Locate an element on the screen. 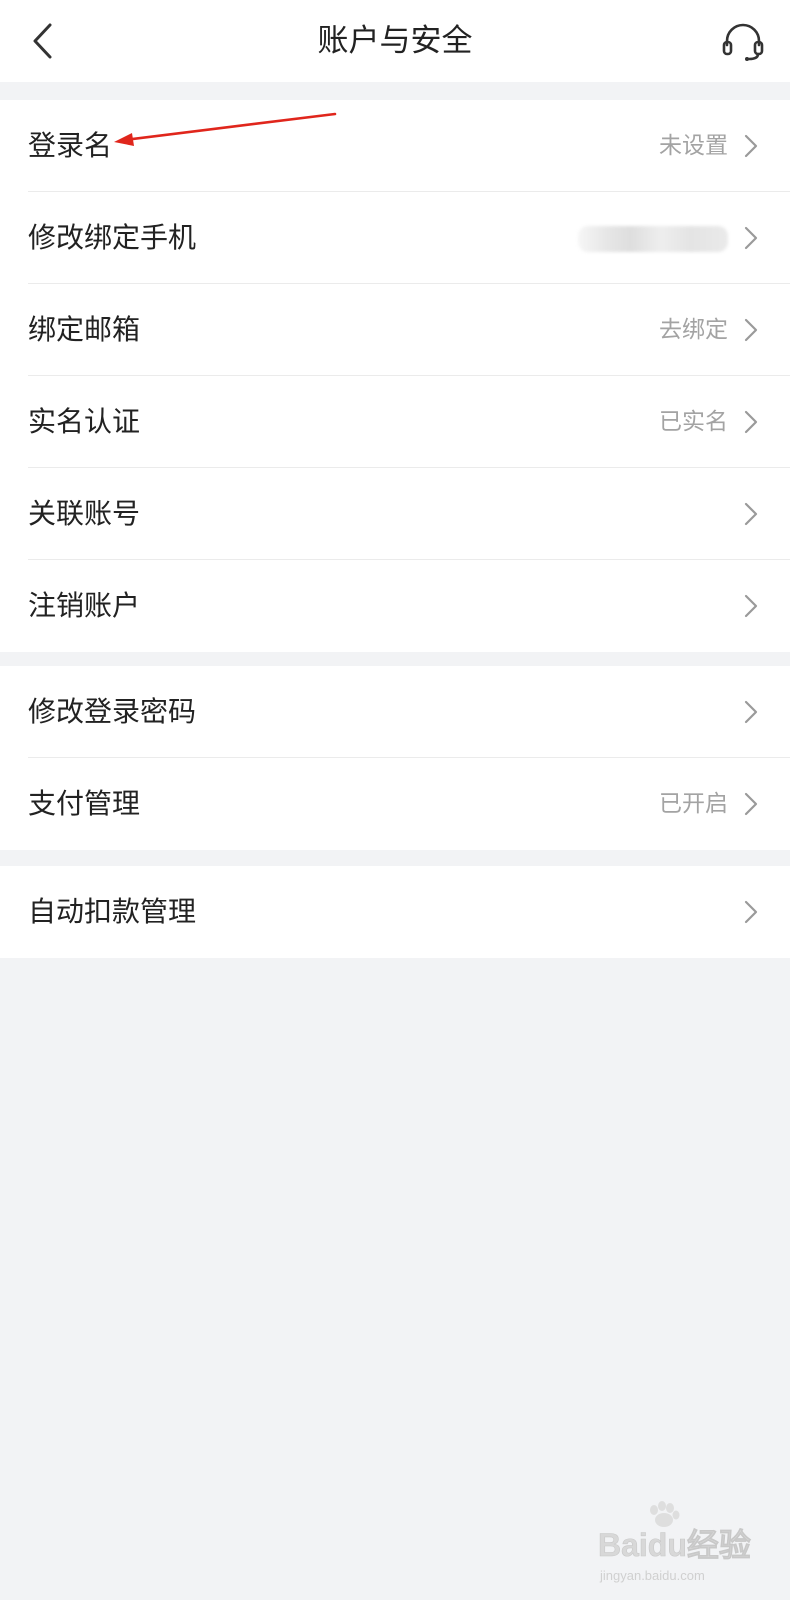 Image resolution: width=790 pixels, height=1600 pixels. auto-deduction-management-row: 自动扣款管理 is located at coordinates (395, 912).